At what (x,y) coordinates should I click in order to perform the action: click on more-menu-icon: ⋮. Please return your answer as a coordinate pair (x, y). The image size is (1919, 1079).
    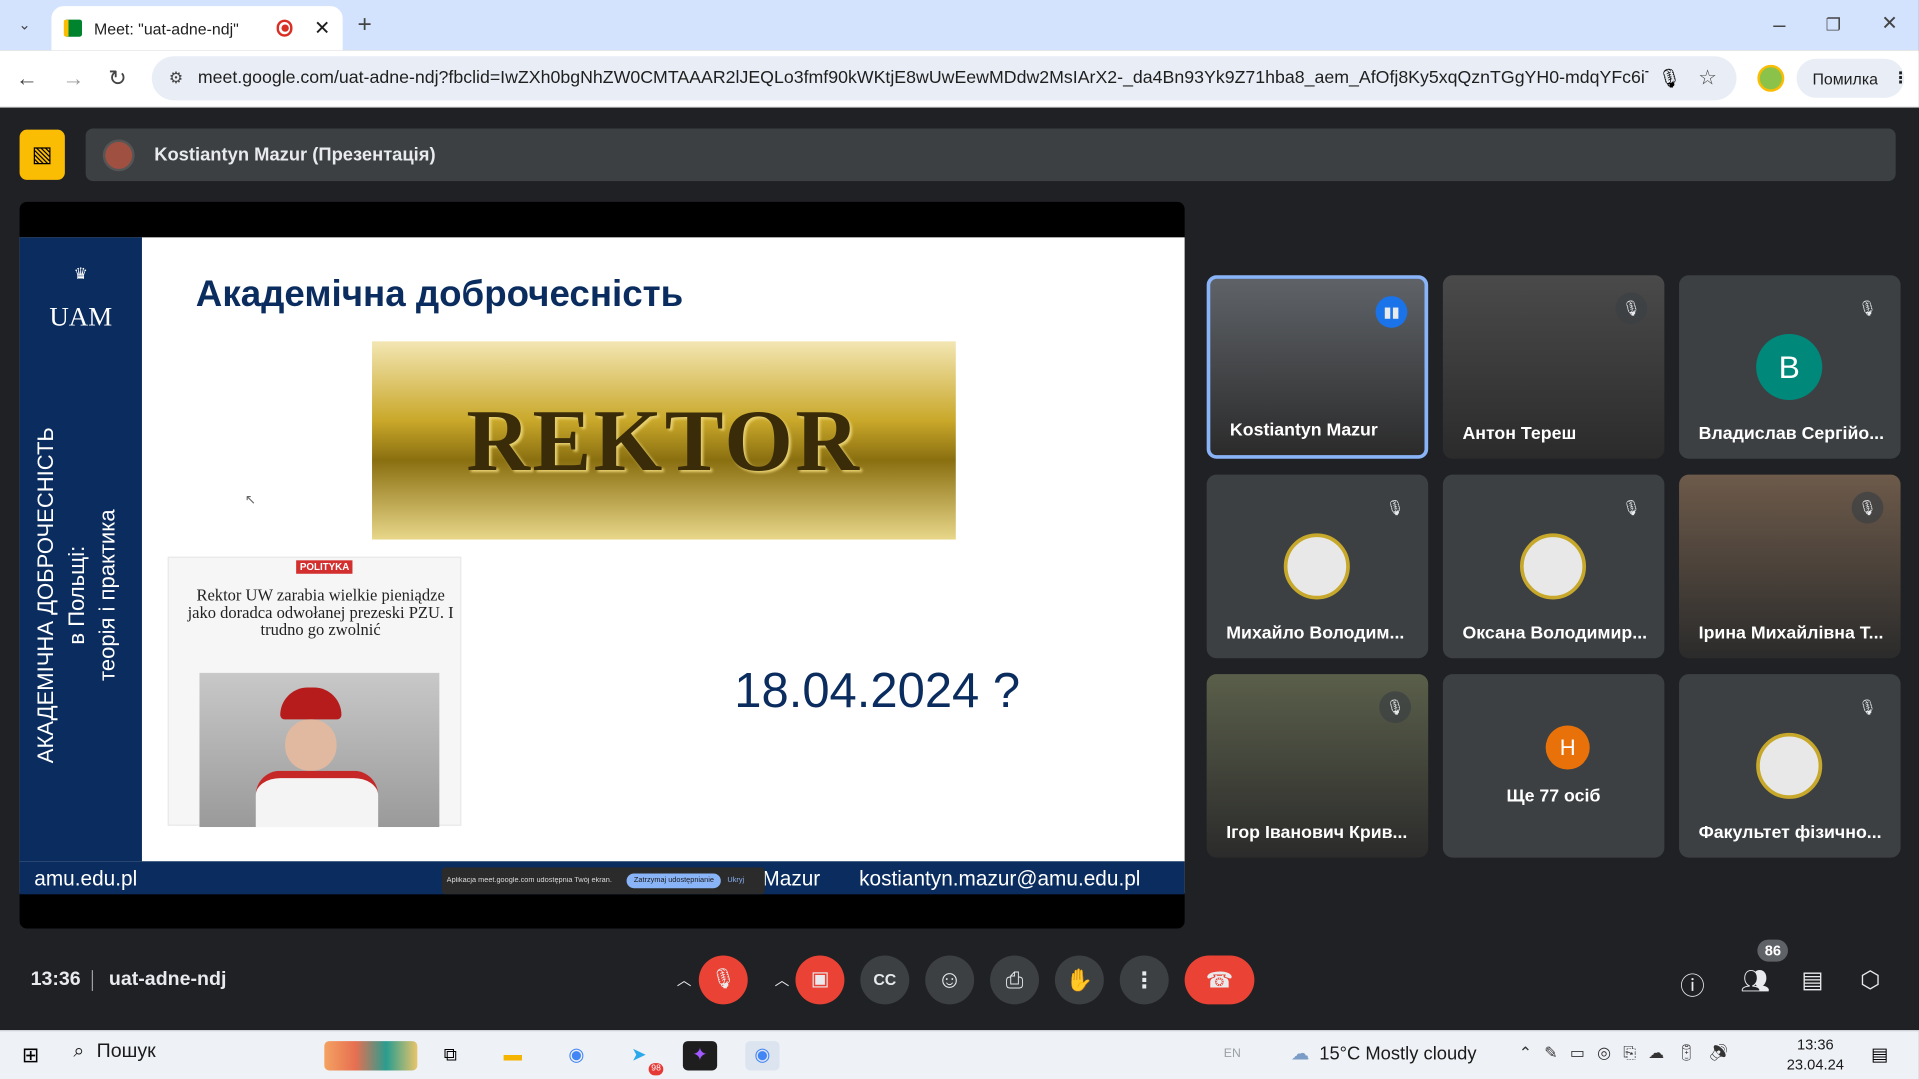
    Looking at the image, I should click on (1901, 79).